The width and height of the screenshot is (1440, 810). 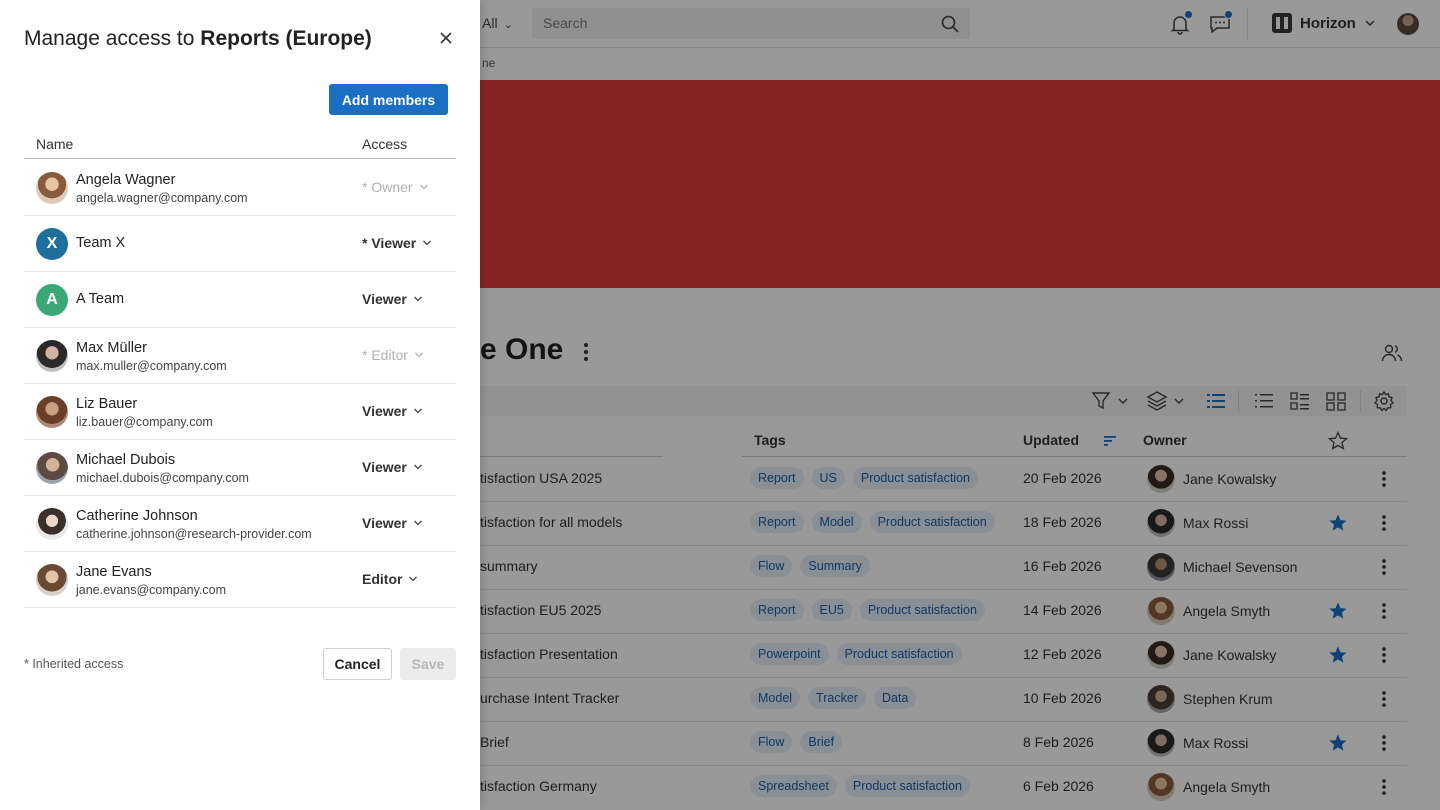 I want to click on column-header-access: Access, so click(x=385, y=144).